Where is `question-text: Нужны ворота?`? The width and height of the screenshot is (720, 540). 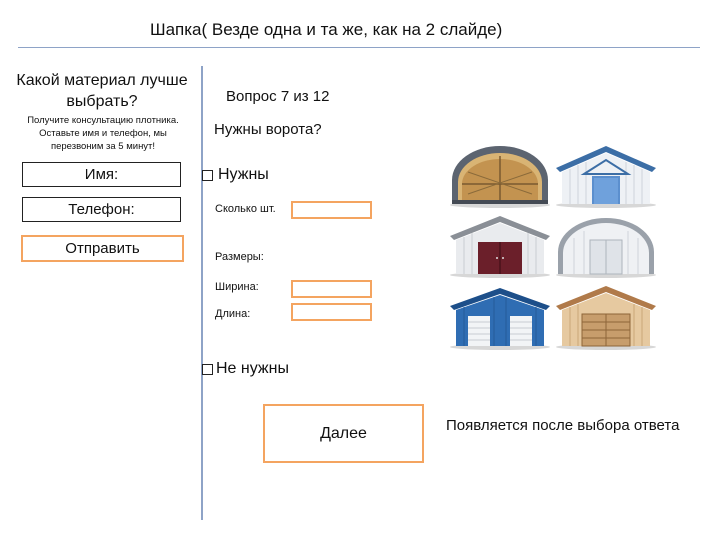
question-text: Нужны ворота? is located at coordinates (268, 129).